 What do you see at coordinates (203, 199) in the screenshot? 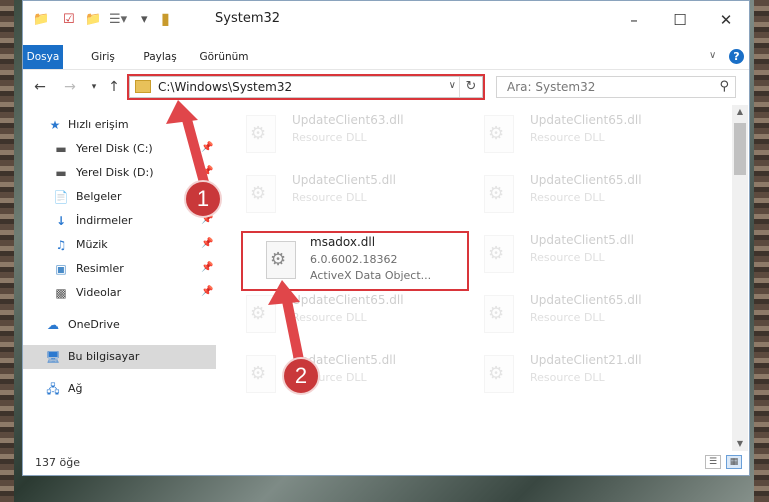
I see `callout-badge-1: 1` at bounding box center [203, 199].